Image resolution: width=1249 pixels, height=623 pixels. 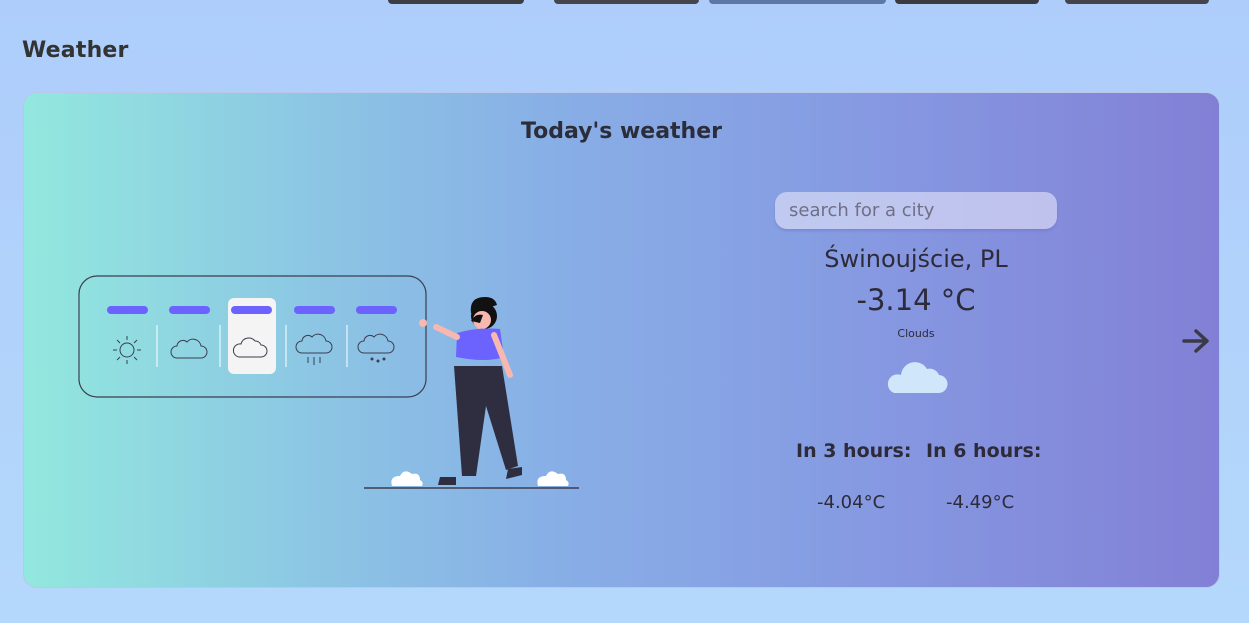 I want to click on current-temperature: -3.14 °C, so click(x=916, y=300).